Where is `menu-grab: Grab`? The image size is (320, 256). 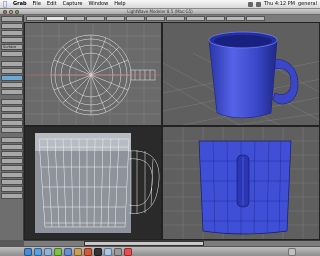
menu-grab: Grab is located at coordinates (20, 4).